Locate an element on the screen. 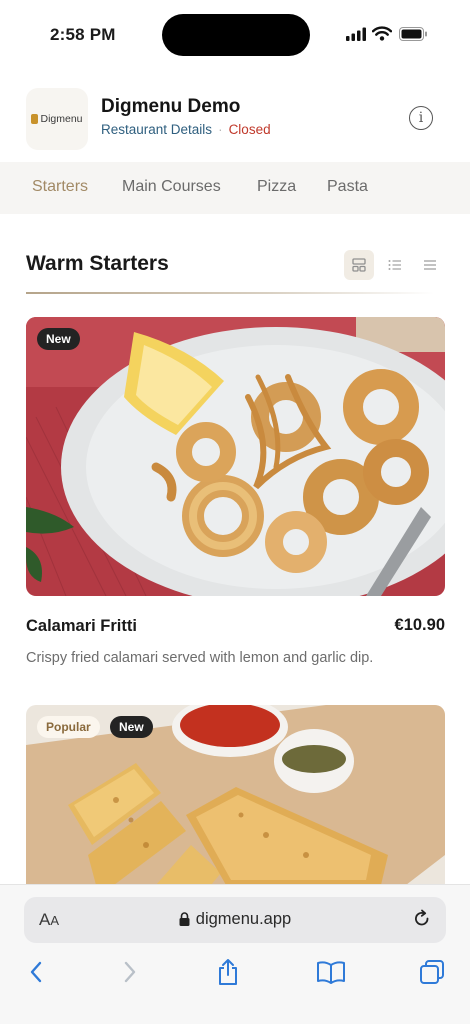 The image size is (470, 1024). logo-text: Digmenu is located at coordinates (61, 119).